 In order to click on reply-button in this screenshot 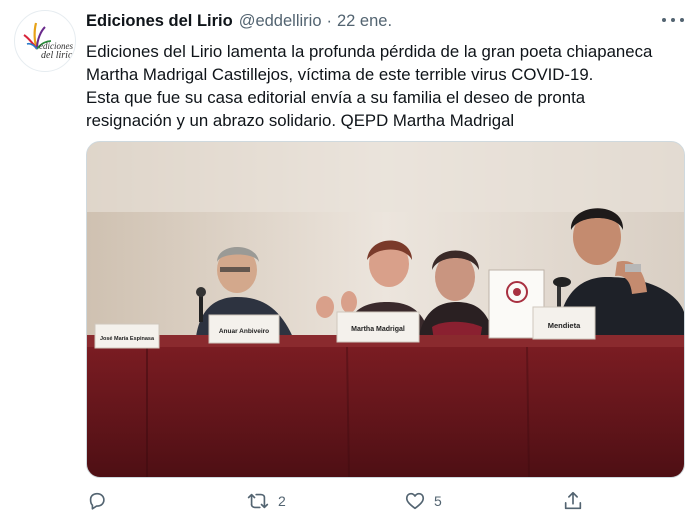, I will do `click(97, 501)`.